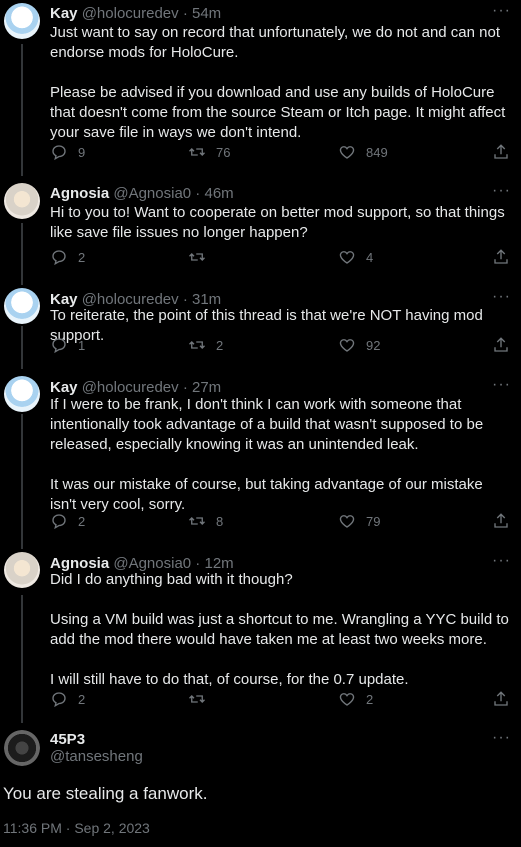 Image resolution: width=521 pixels, height=847 pixels. I want to click on retweet-count: 8, so click(220, 521).